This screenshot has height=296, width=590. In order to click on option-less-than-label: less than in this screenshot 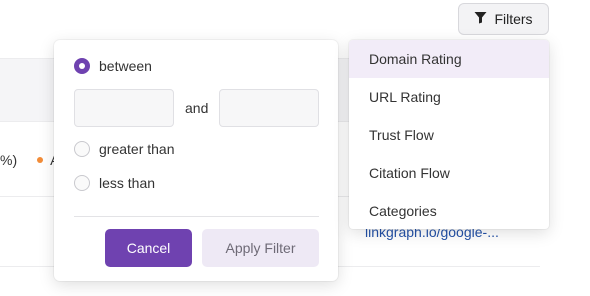, I will do `click(127, 183)`.